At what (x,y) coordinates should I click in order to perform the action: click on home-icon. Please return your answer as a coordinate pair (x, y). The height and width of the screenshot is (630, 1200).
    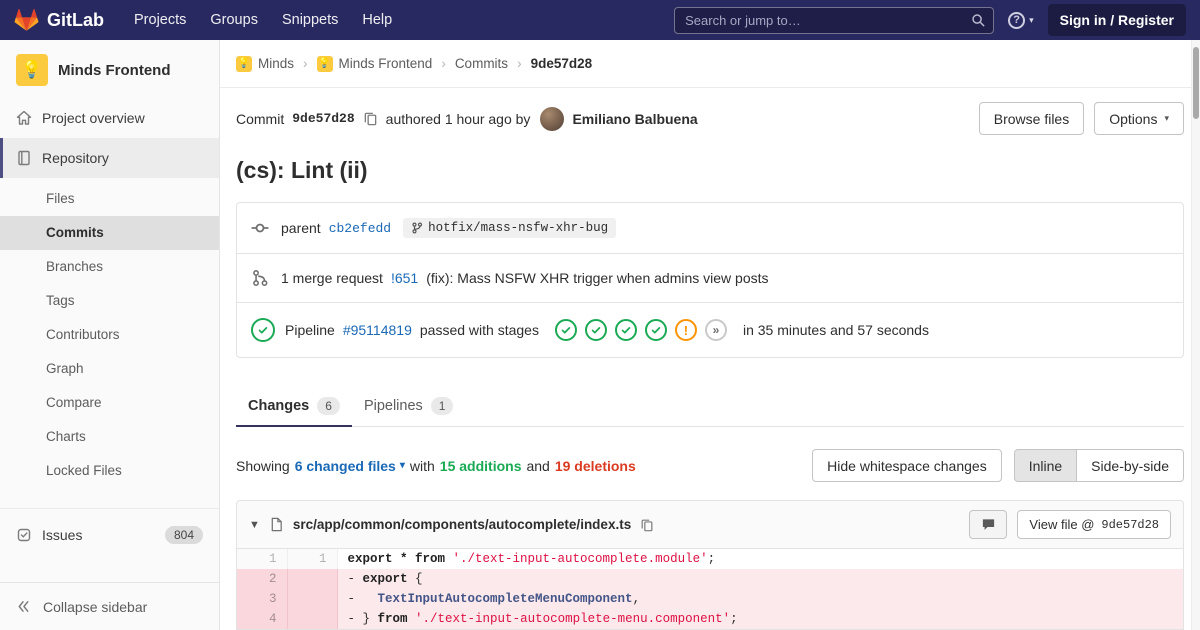
    Looking at the image, I should click on (24, 117).